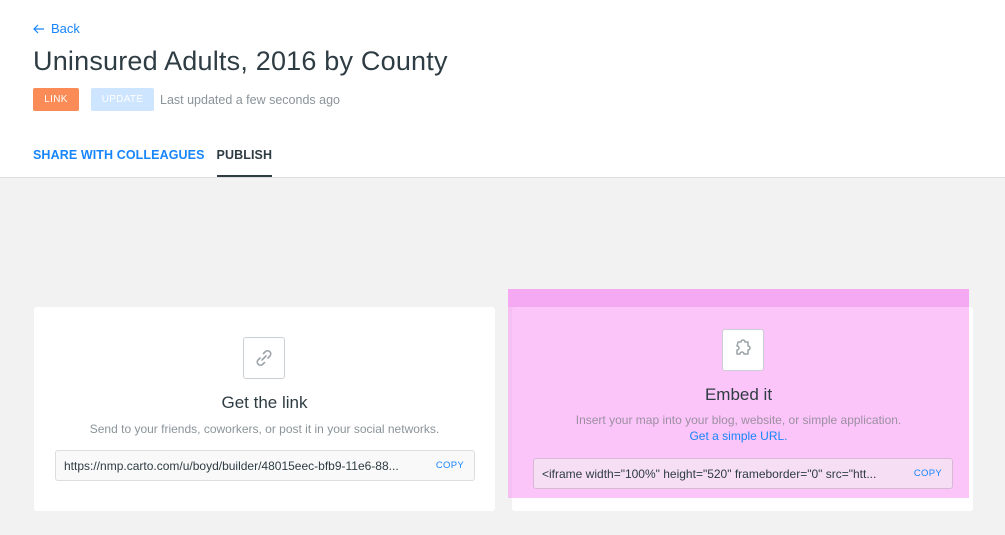 The image size is (1005, 535). What do you see at coordinates (56, 99) in the screenshot?
I see `link-badge: LINK` at bounding box center [56, 99].